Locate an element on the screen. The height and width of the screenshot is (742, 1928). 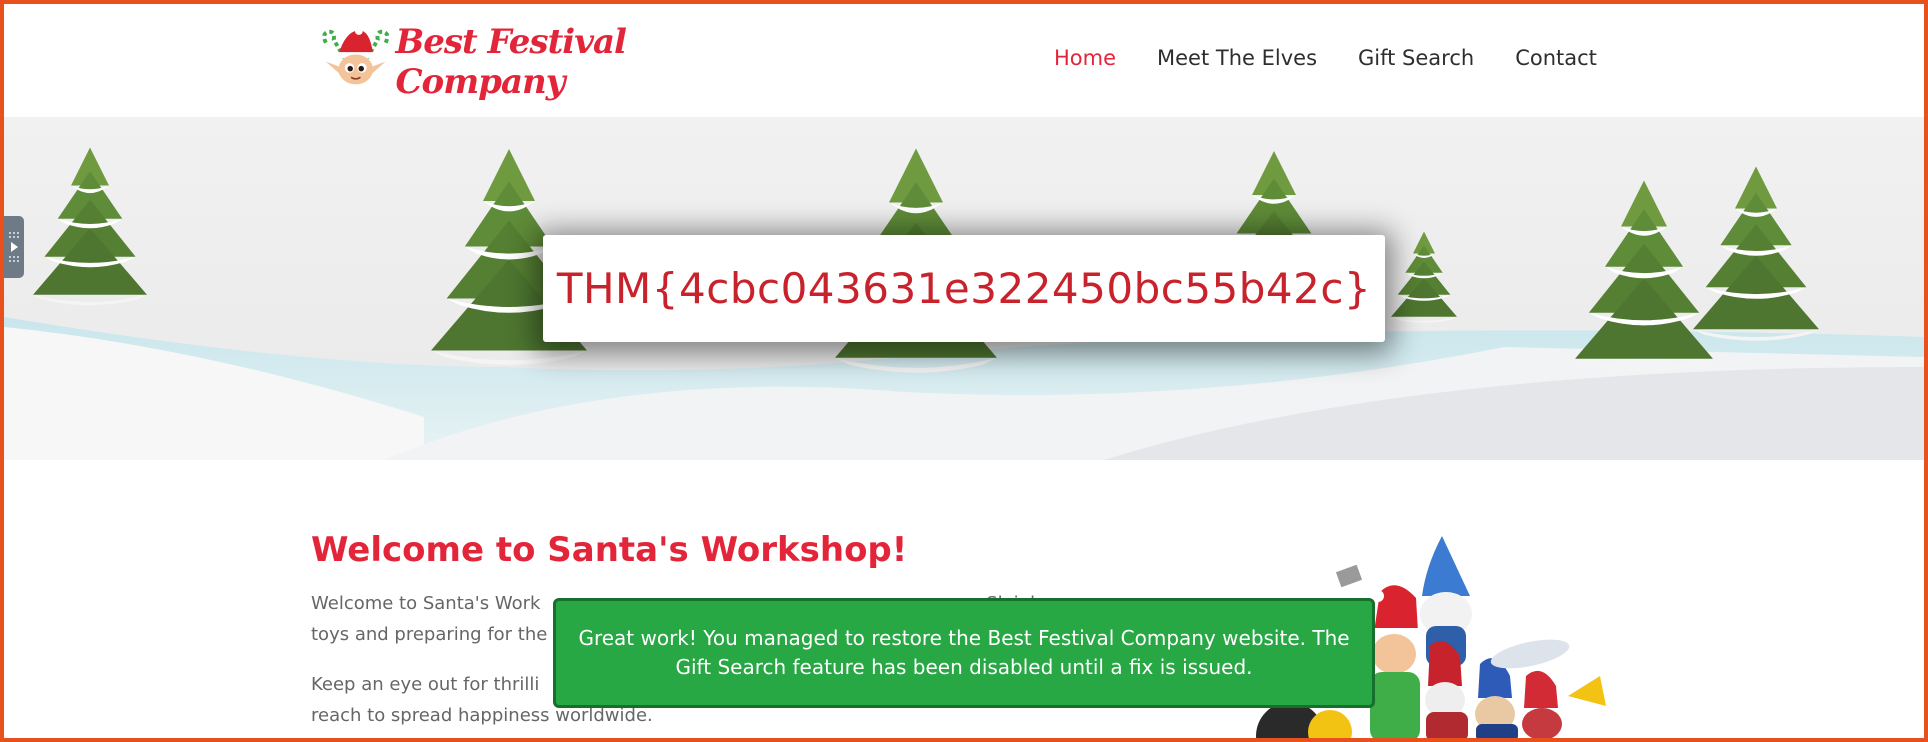
logo-text: Best Festival Company is located at coordinates (510, 62).